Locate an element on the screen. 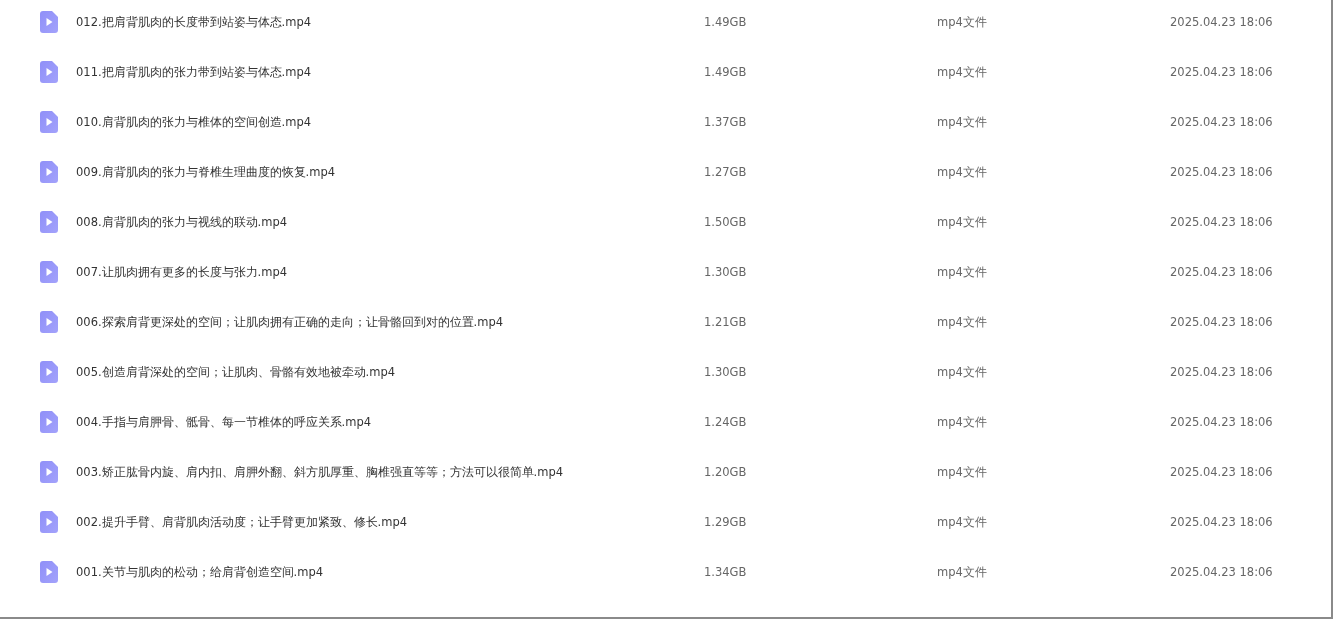  file-size: 1.34GB is located at coordinates (726, 572).